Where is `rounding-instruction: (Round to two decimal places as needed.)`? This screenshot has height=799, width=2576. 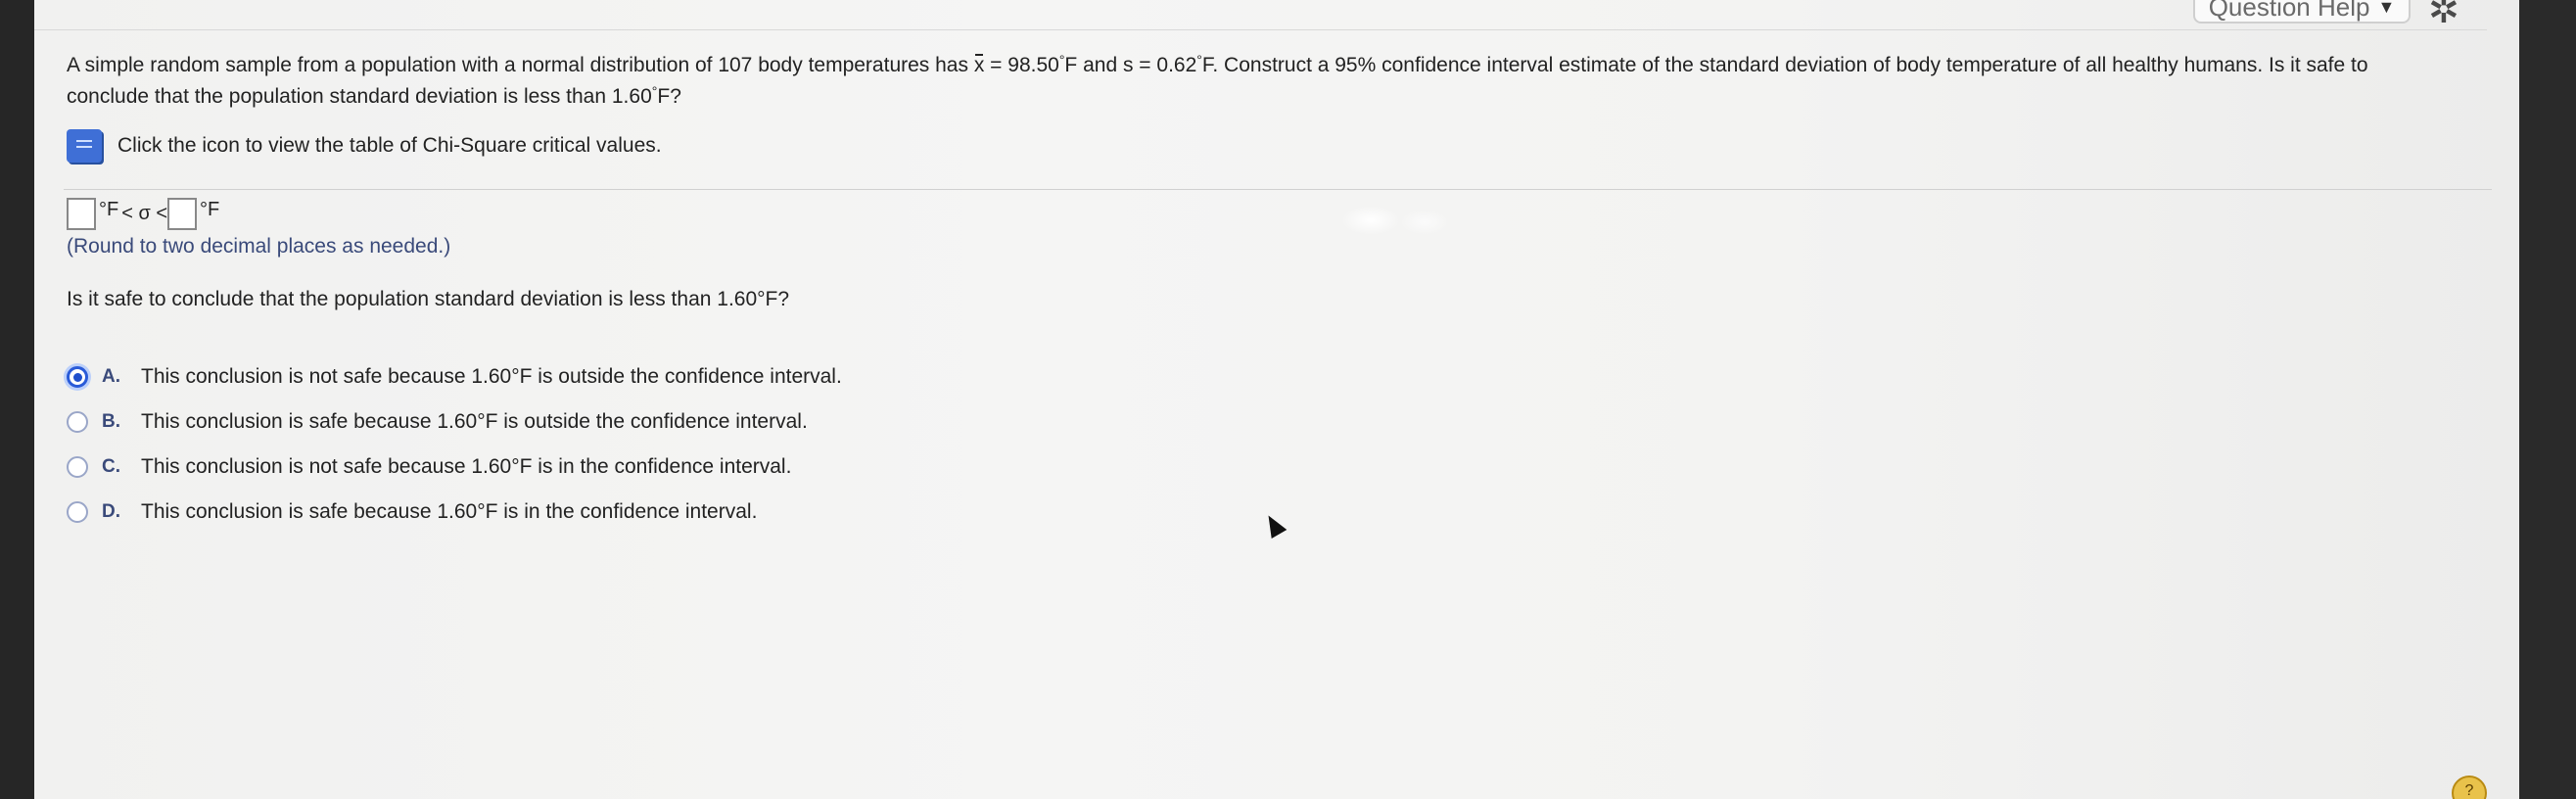 rounding-instruction: (Round to two decimal places as needed.) is located at coordinates (259, 246).